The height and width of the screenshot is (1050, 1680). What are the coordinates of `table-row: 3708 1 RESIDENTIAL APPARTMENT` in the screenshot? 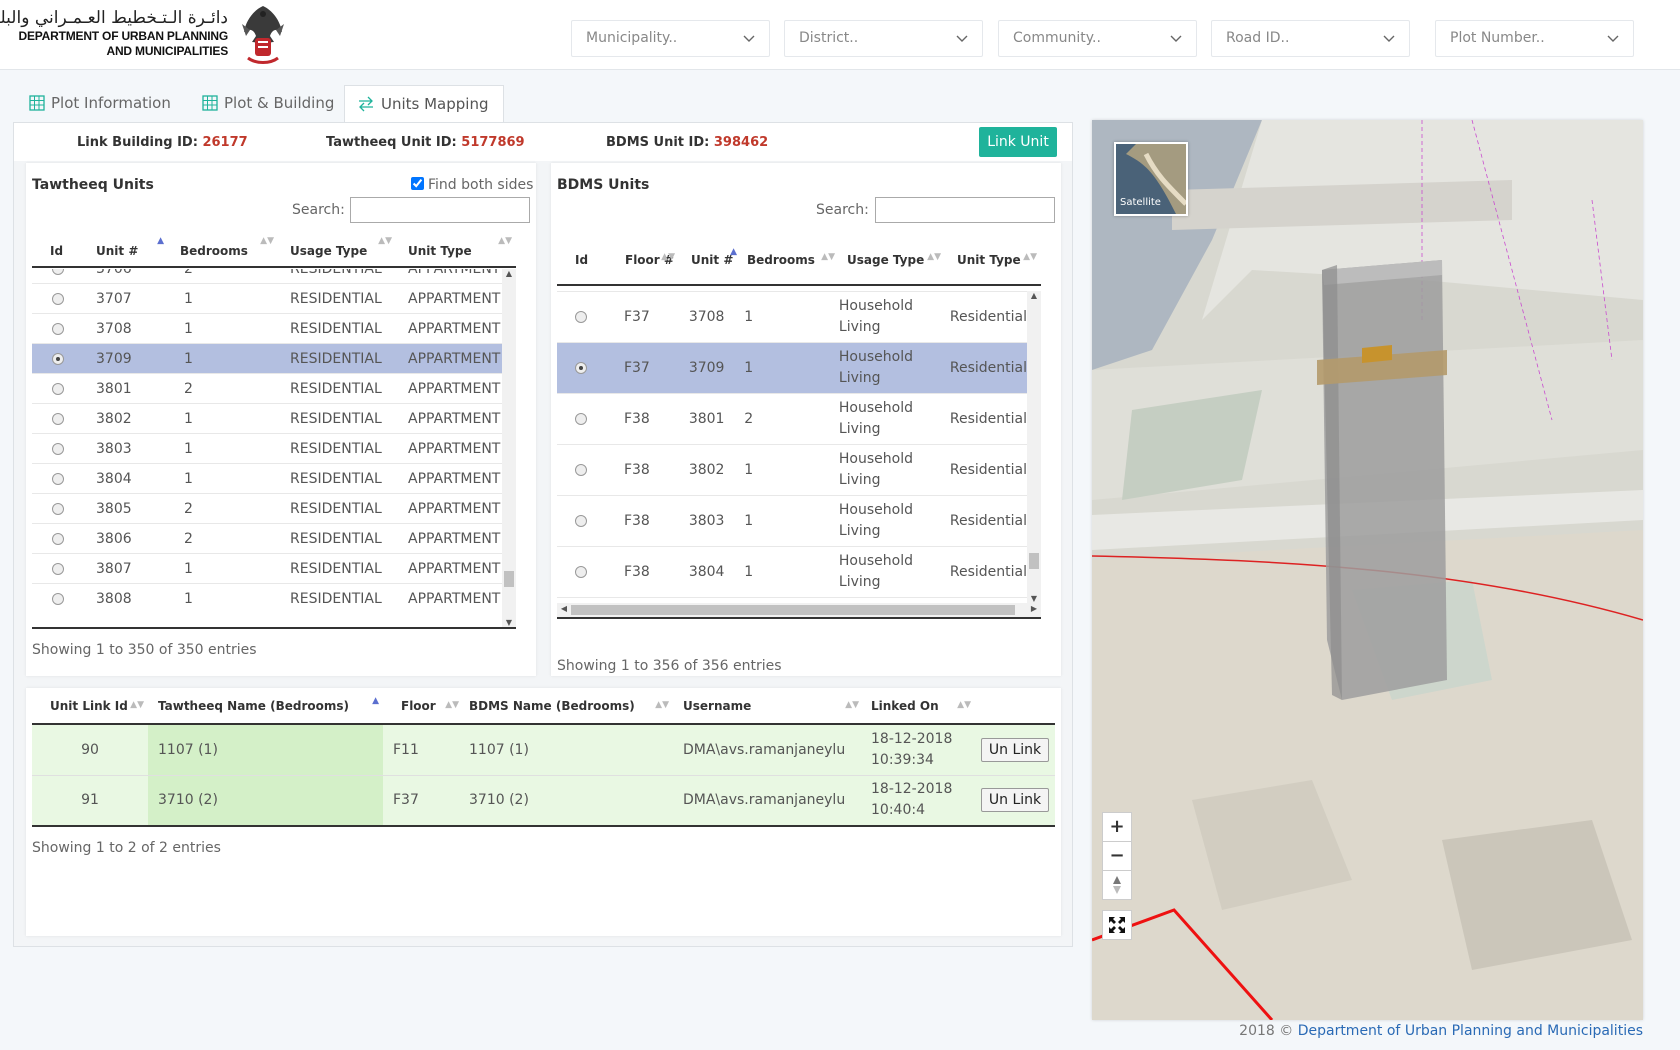 It's located at (274, 328).